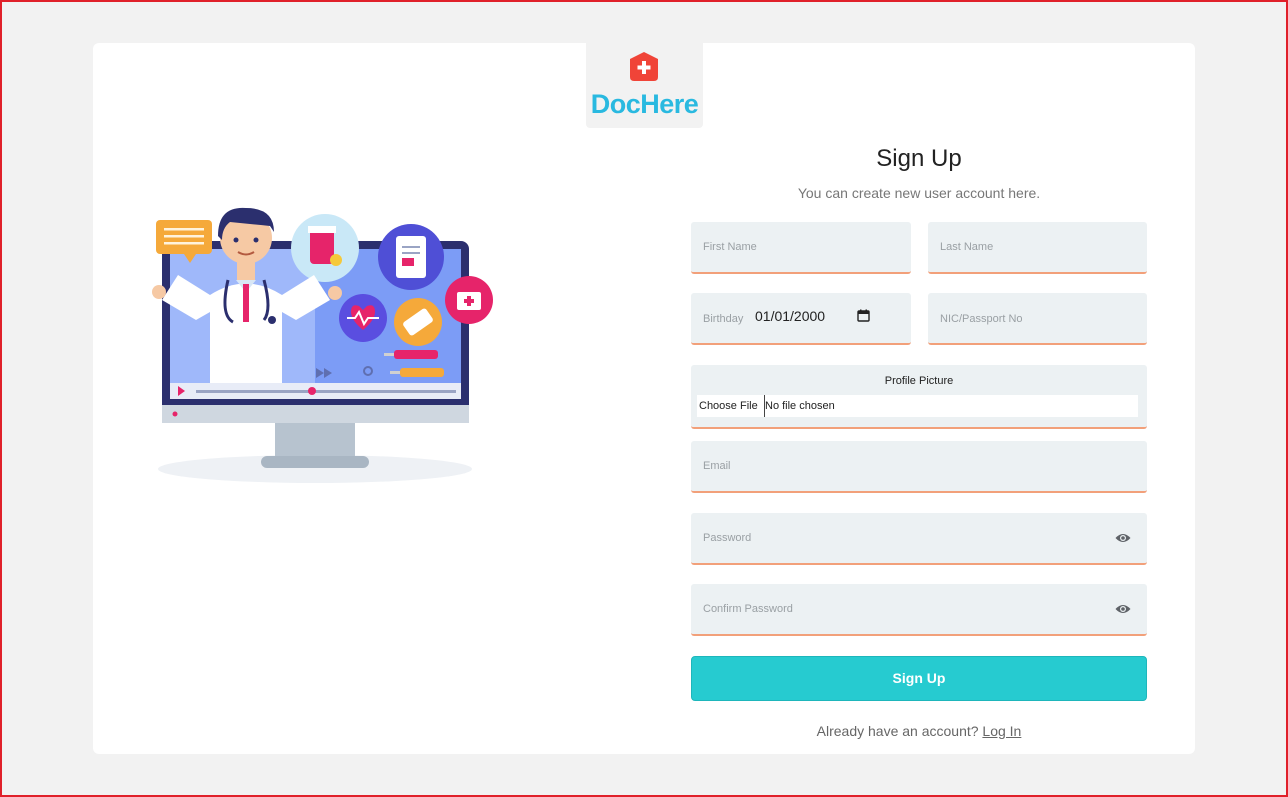  I want to click on login-prompt: Already have an account? Log In, so click(919, 731).